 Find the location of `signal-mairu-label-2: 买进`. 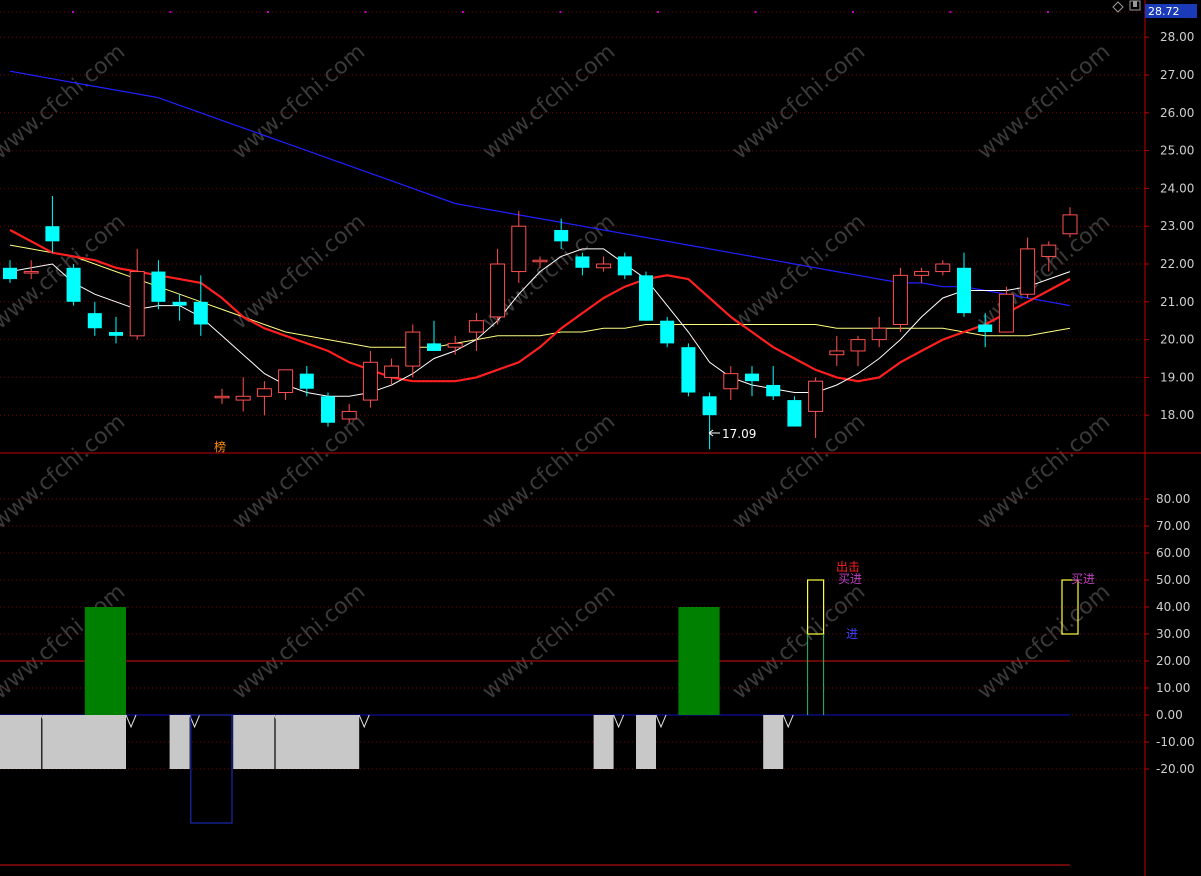

signal-mairu-label-2: 买进 is located at coordinates (1083, 579).